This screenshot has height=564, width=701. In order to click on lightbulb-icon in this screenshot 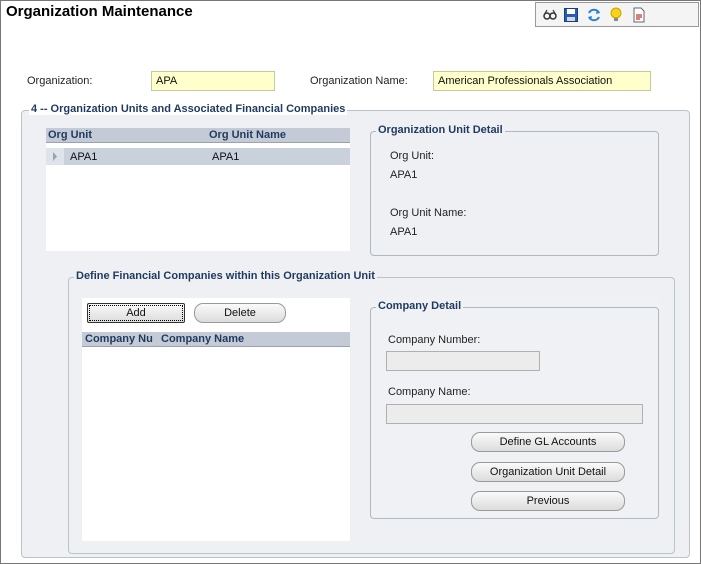, I will do `click(616, 15)`.